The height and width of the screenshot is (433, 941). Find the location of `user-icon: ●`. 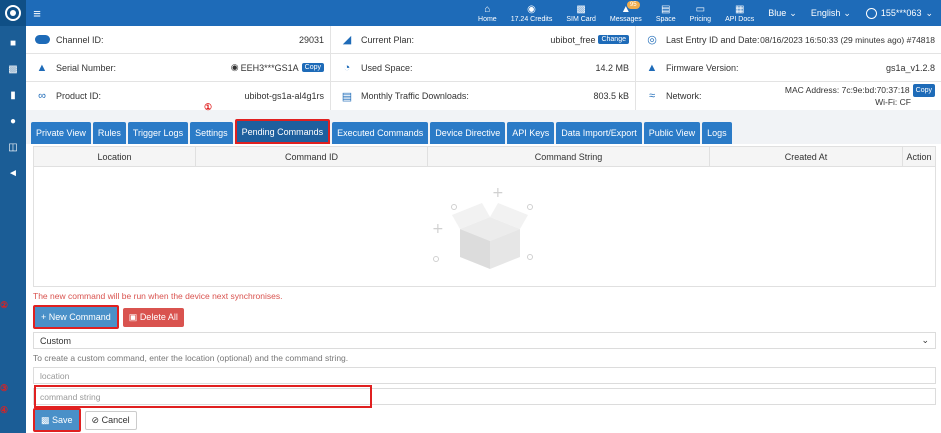

user-icon: ● is located at coordinates (13, 121).